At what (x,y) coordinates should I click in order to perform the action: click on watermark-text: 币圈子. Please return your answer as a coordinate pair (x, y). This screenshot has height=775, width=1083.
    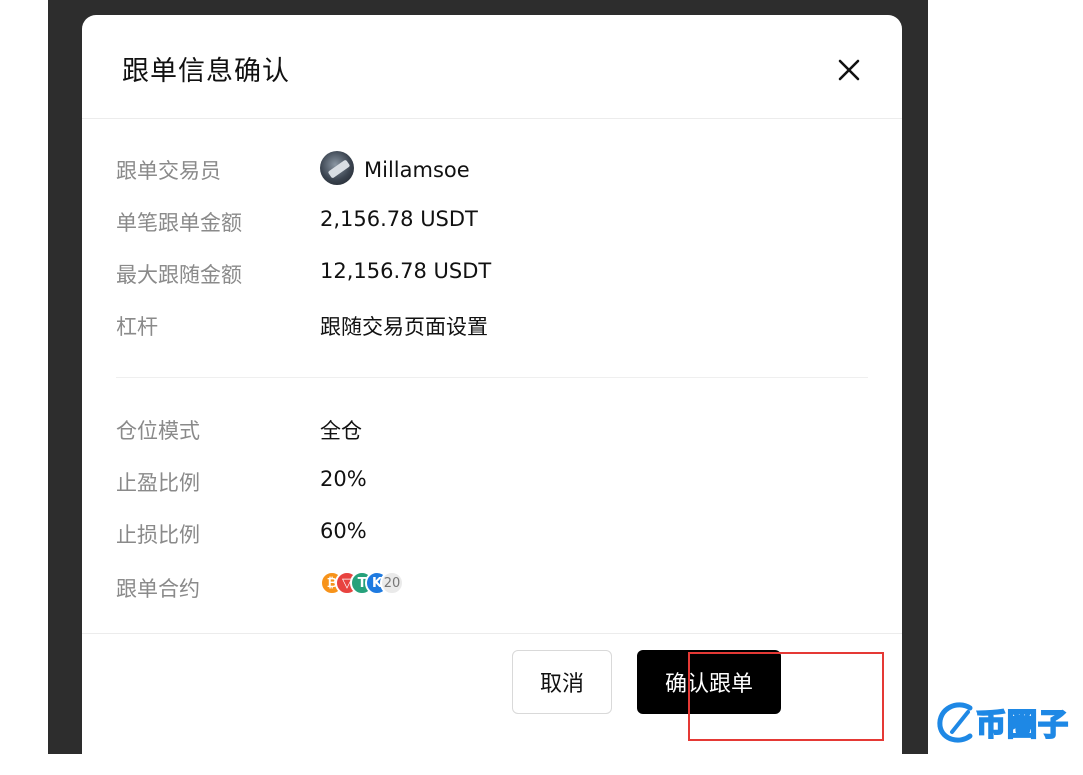
    Looking at the image, I should click on (1022, 725).